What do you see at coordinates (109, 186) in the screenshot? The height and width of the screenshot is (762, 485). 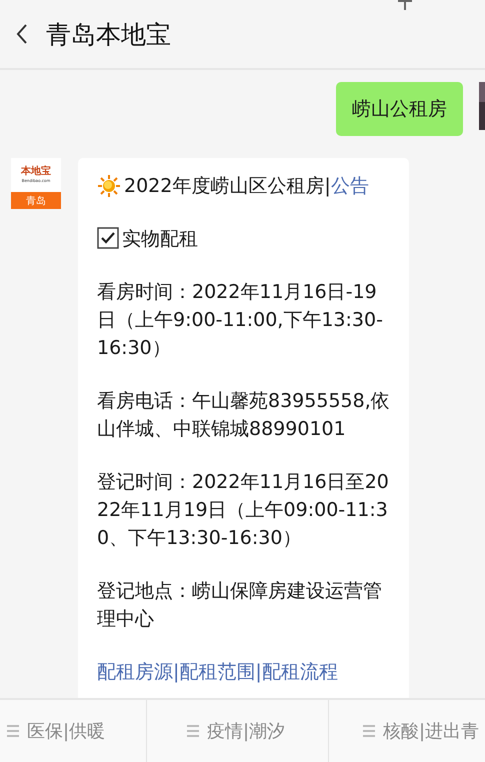 I see `sun-icon` at bounding box center [109, 186].